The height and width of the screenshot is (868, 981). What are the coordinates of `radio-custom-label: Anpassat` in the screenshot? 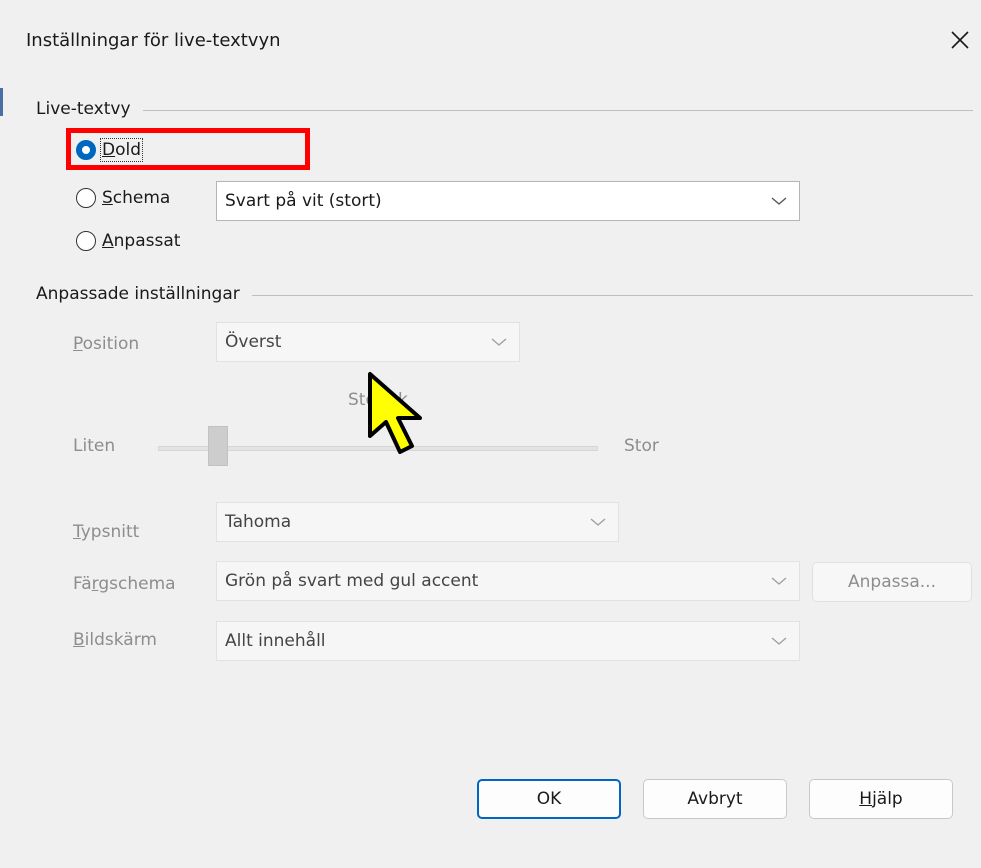 It's located at (141, 241).